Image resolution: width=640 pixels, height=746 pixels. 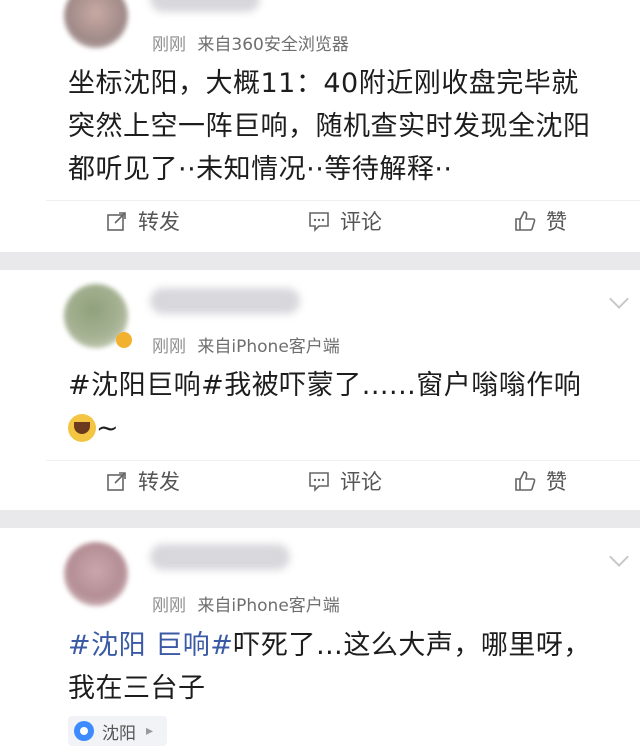 What do you see at coordinates (124, 340) in the screenshot?
I see `verified-badge-icon` at bounding box center [124, 340].